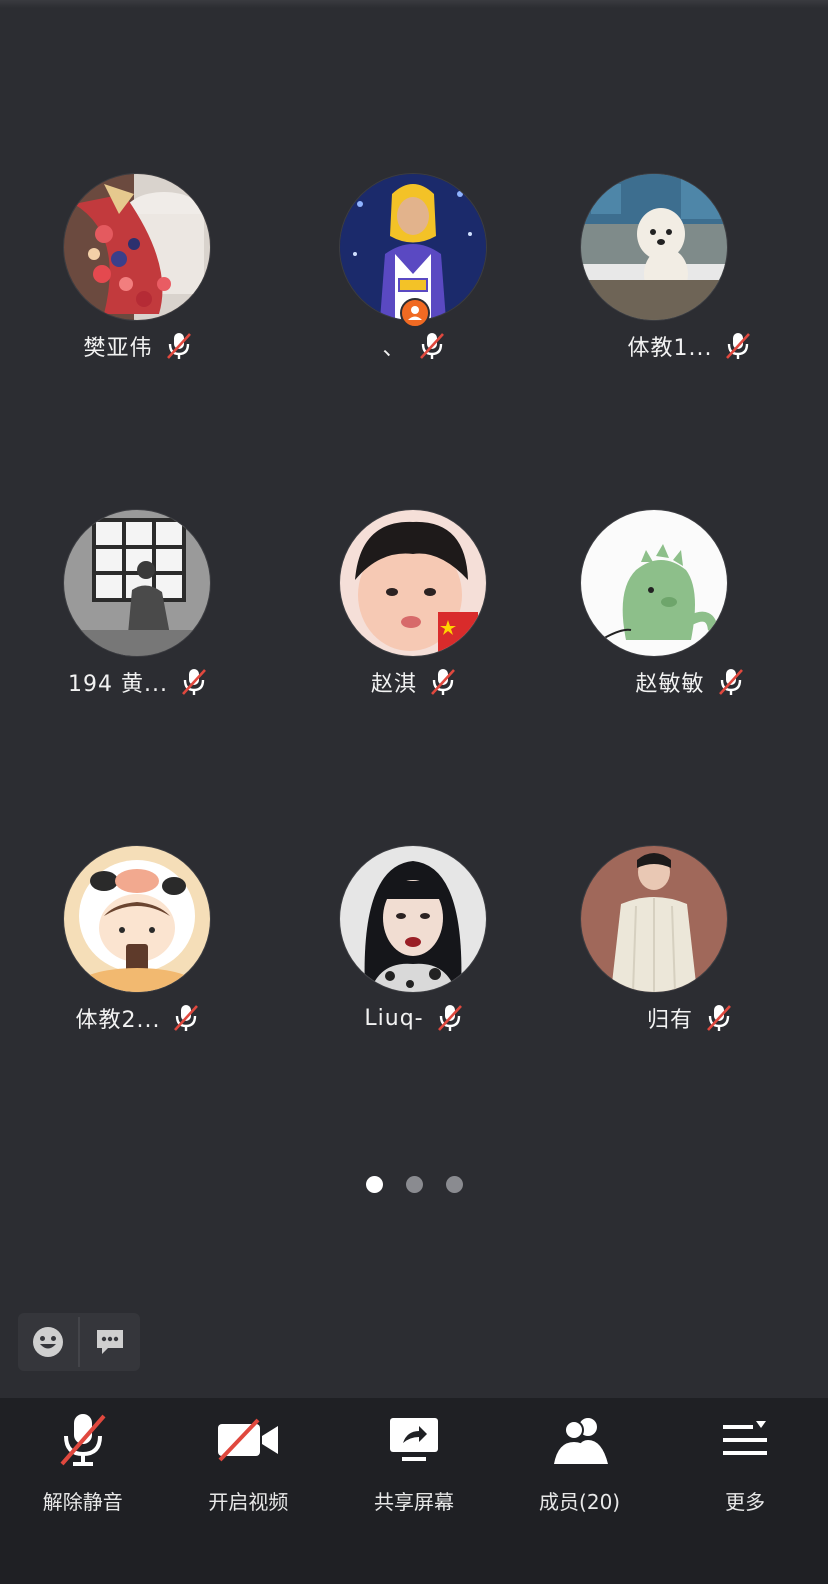  I want to click on participant-name-row: 樊亚伟, so click(138, 346).